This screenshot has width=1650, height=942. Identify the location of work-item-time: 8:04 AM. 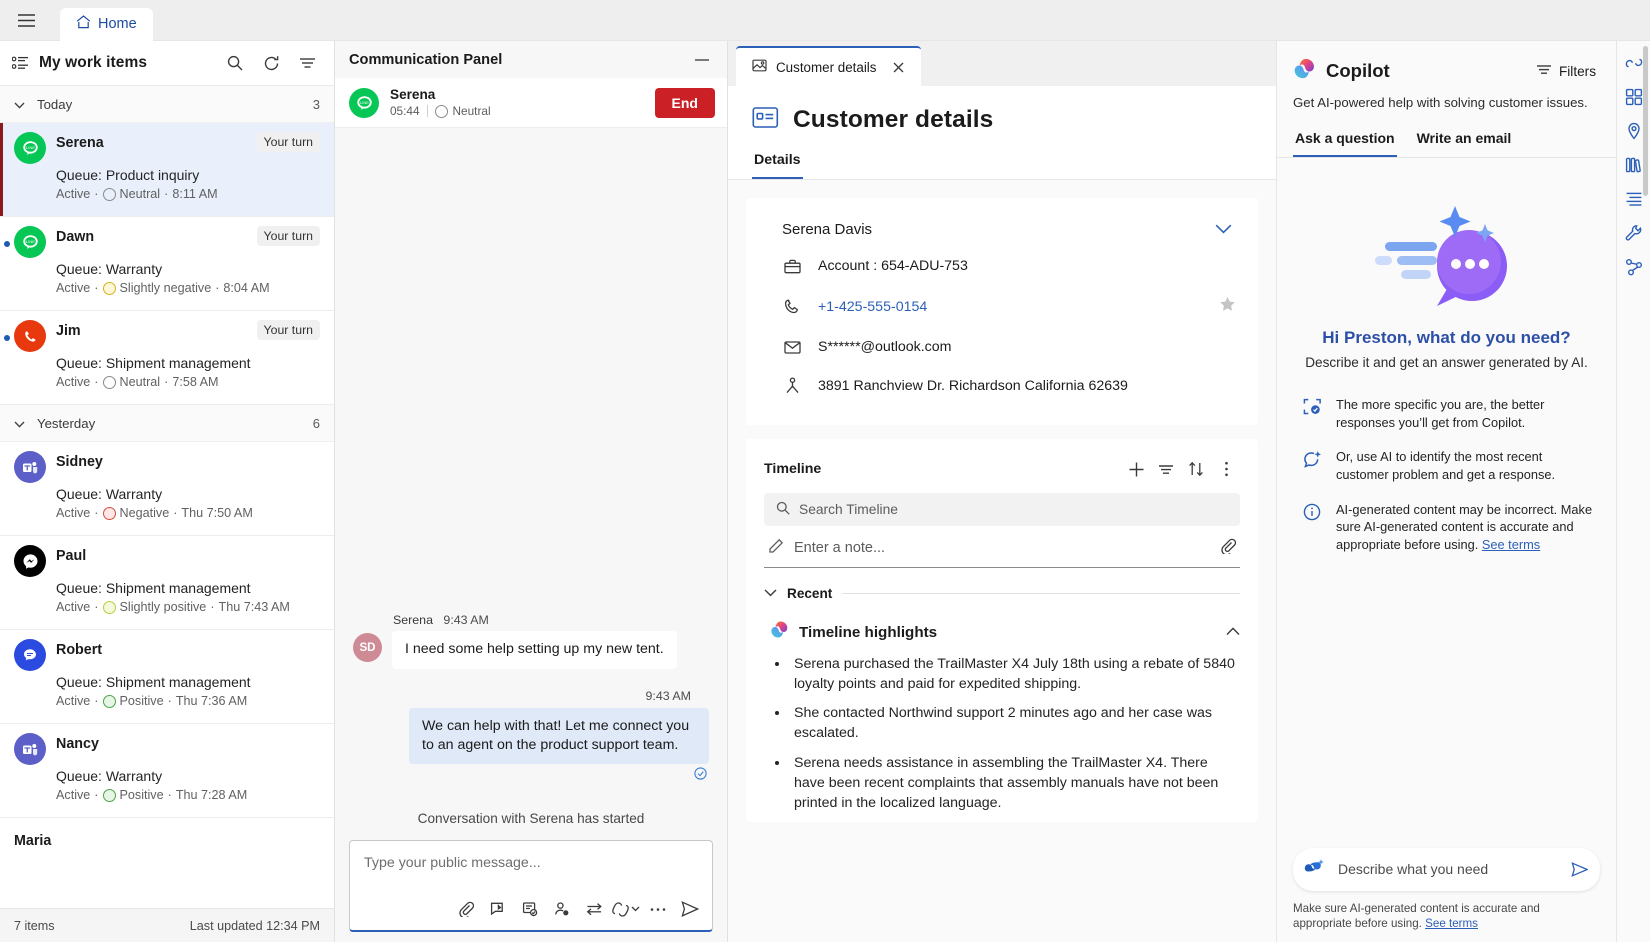
(246, 288).